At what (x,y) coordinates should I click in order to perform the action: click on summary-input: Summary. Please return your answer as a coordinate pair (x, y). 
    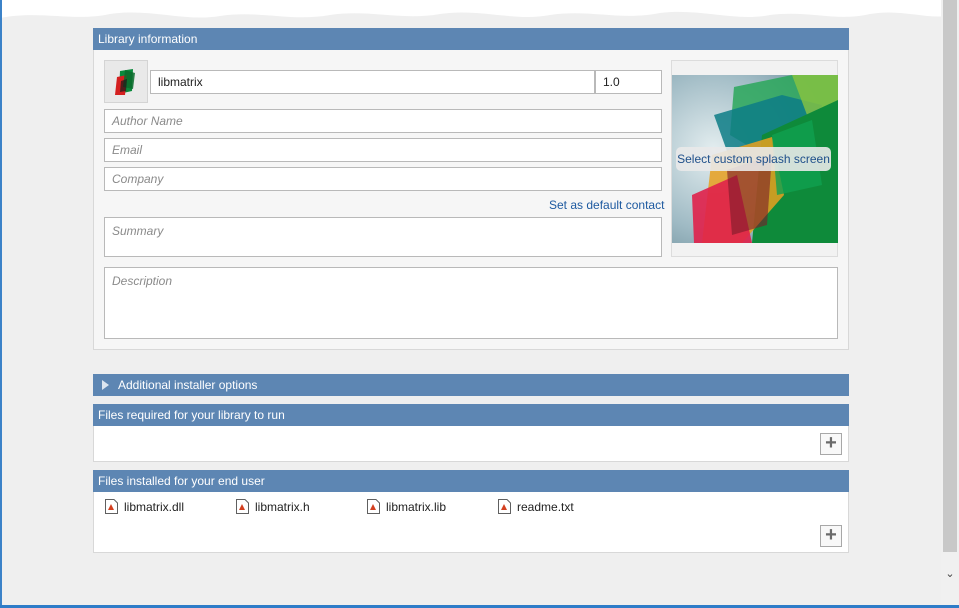
    Looking at the image, I should click on (383, 237).